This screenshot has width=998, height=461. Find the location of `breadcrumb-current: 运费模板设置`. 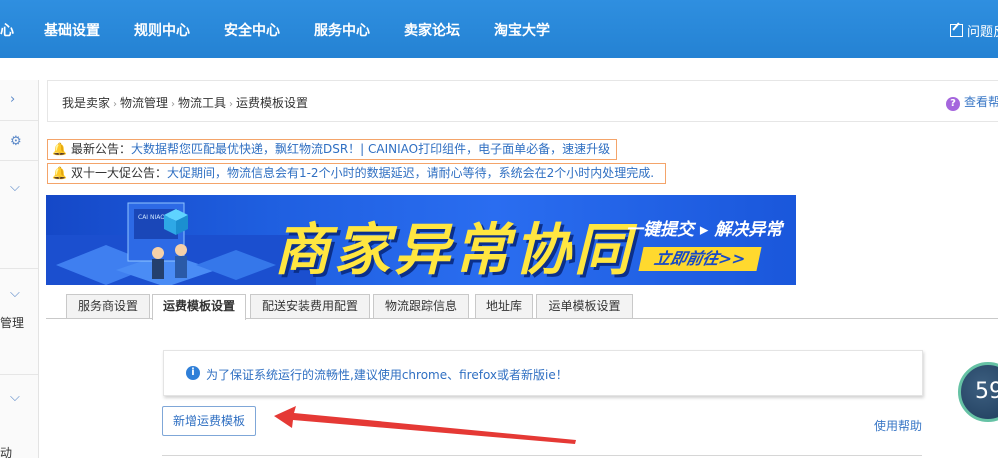

breadcrumb-current: 运费模板设置 is located at coordinates (272, 103).